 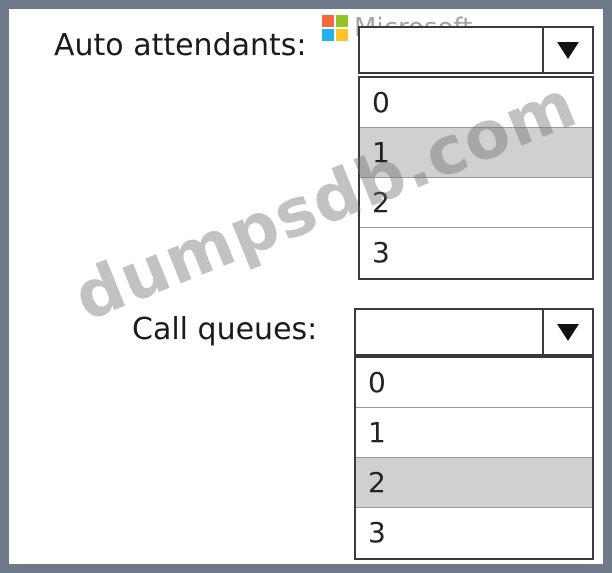 I want to click on auto-attendants-options: 0 1 2 3, so click(x=476, y=178).